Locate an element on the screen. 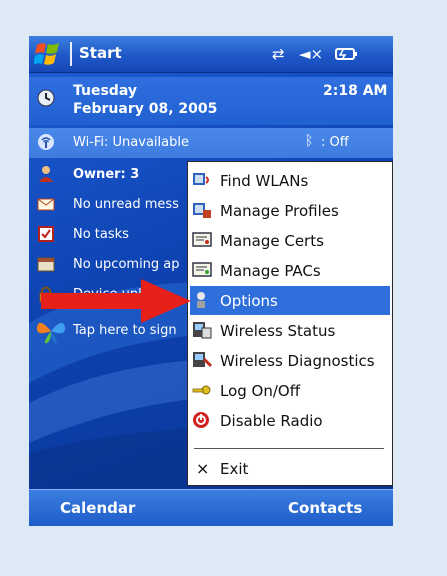 The image size is (447, 576). mail-icon is located at coordinates (46, 204).